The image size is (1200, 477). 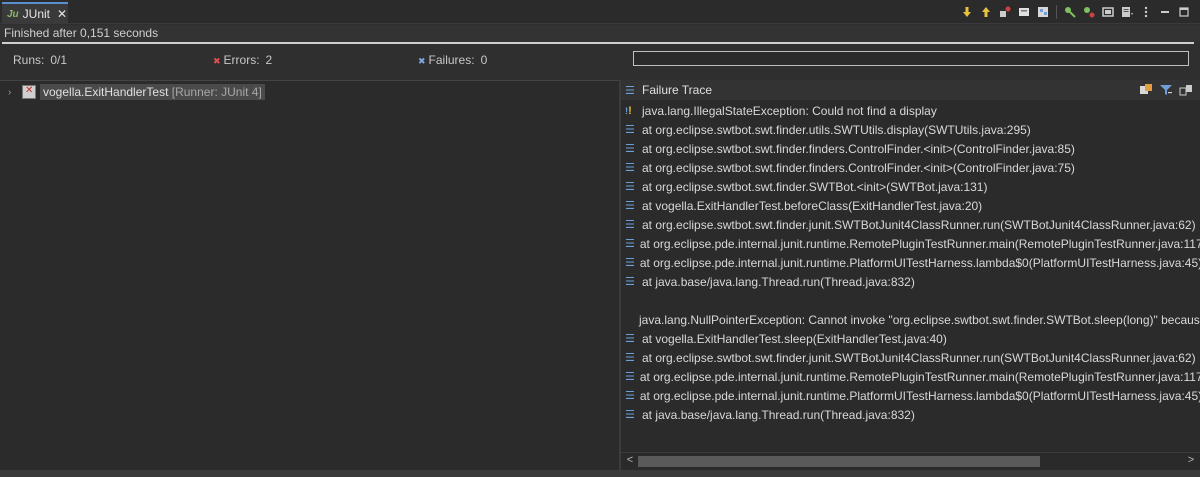 I want to click on tab-junit: Ju JUnit ✕, so click(x=35, y=13).